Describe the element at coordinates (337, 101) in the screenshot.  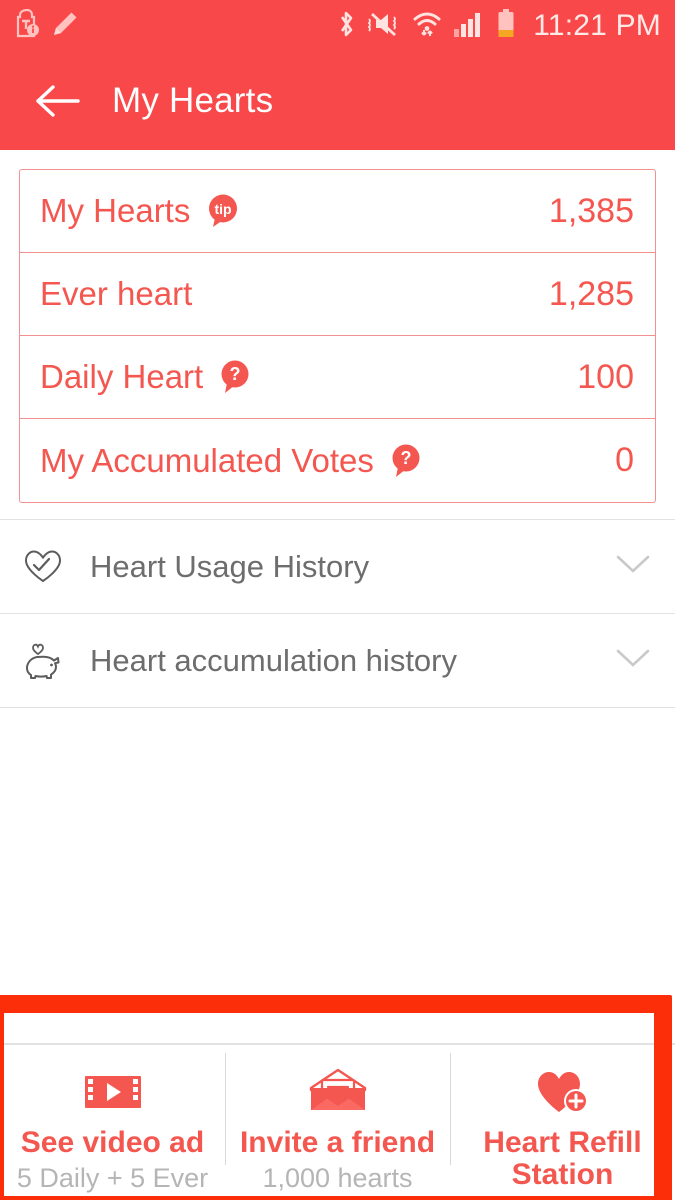
I see `app-bar: My Hearts` at that location.